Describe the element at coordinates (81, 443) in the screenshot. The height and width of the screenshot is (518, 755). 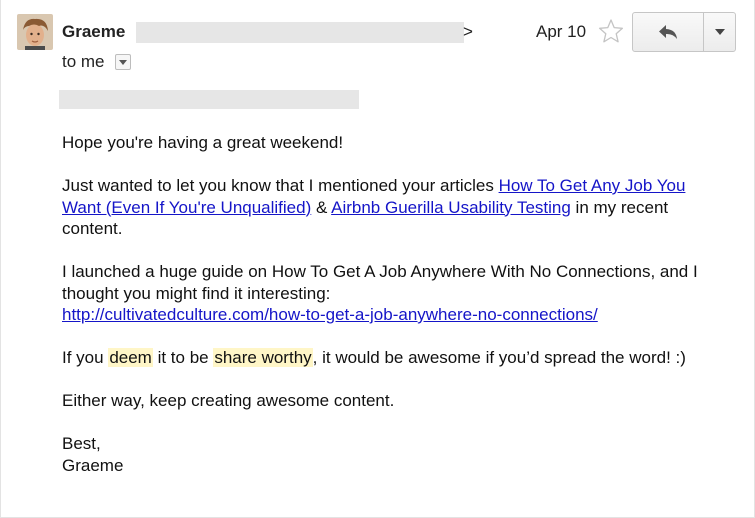
I see `signoff: Best,` at that location.